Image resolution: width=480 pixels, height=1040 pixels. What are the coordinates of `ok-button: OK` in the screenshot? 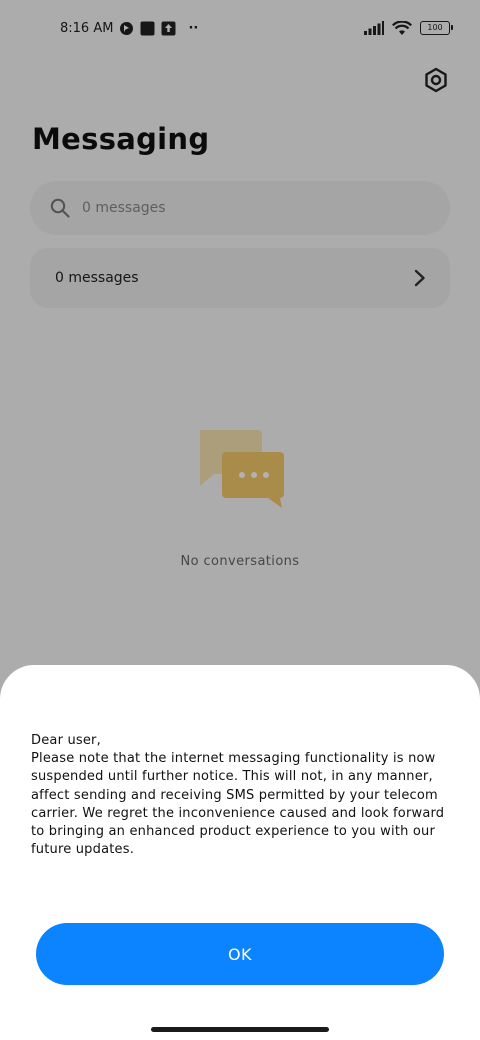 It's located at (240, 954).